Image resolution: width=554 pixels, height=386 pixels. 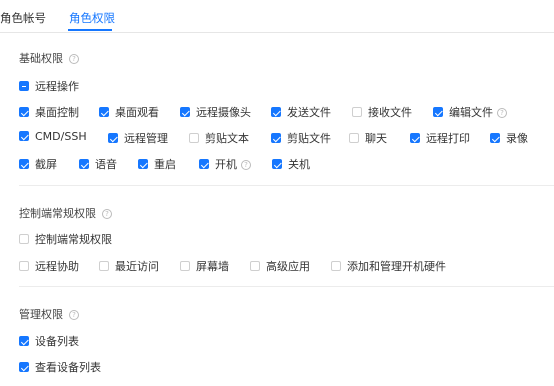 I want to click on checkbox-remote-camera: 远程摄像头, so click(x=215, y=112).